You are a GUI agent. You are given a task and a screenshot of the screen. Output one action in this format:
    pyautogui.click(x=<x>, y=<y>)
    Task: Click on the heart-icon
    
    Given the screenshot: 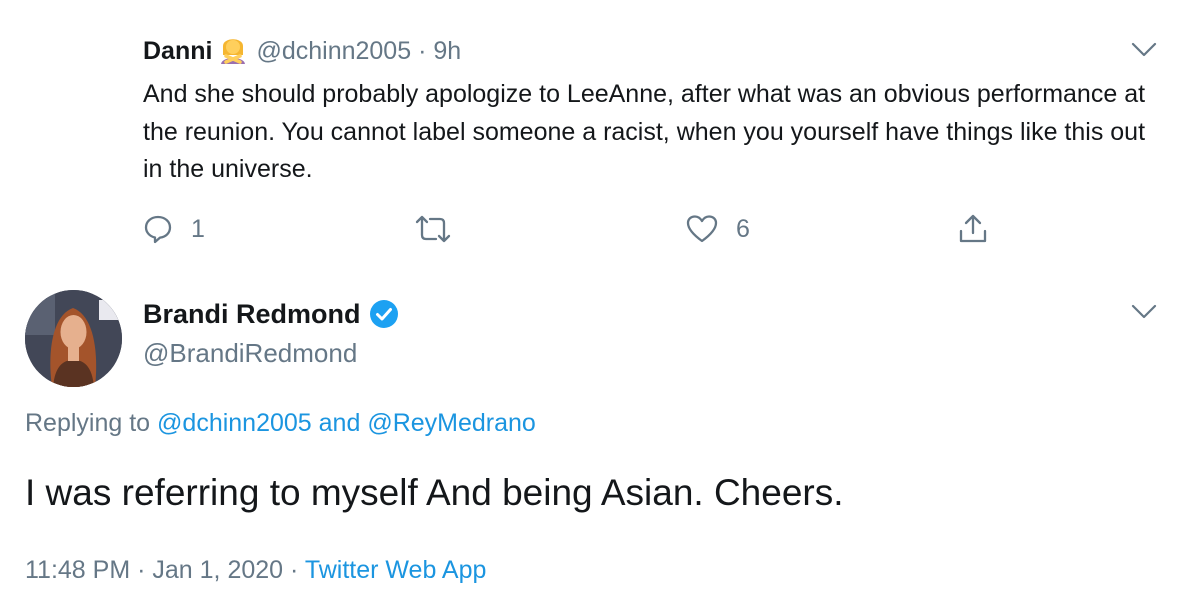 What is the action you would take?
    pyautogui.click(x=702, y=229)
    